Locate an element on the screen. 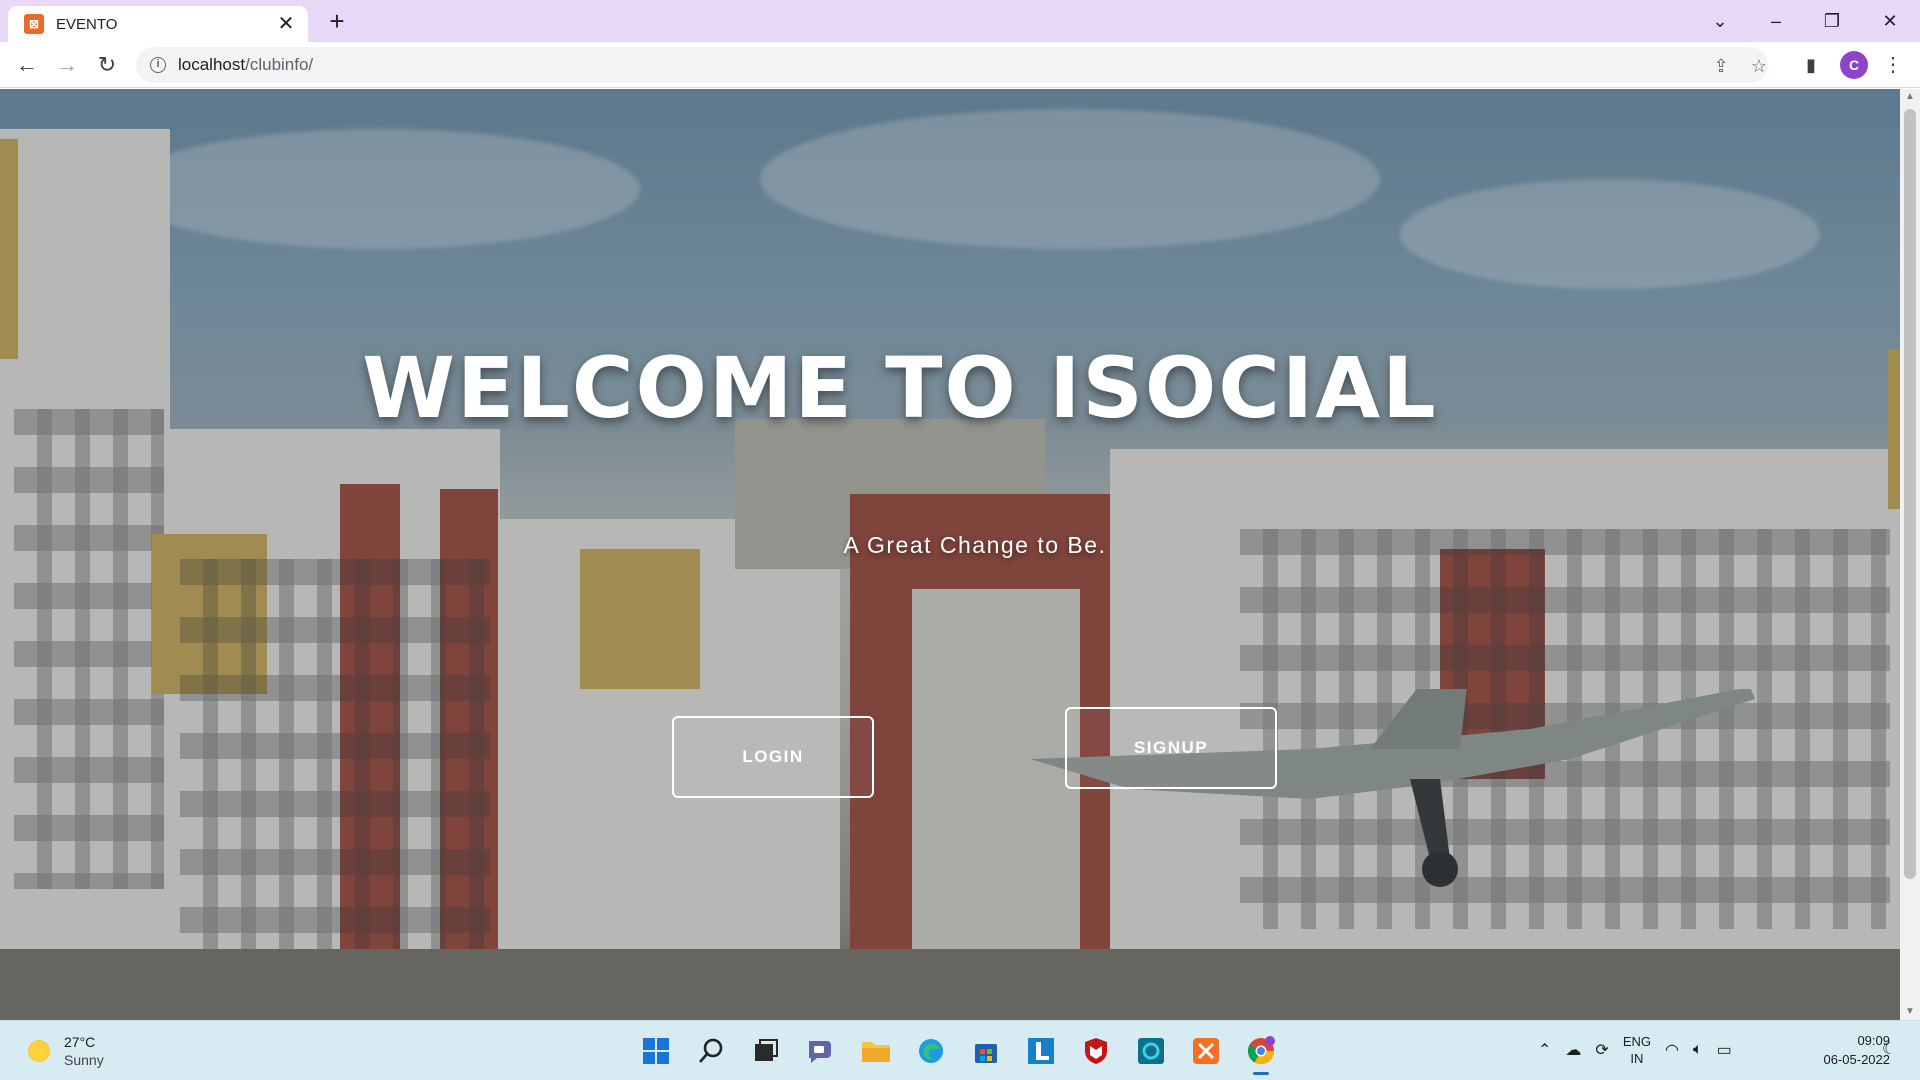 The width and height of the screenshot is (1920, 1080). restore-button: ❐ is located at coordinates (1832, 21).